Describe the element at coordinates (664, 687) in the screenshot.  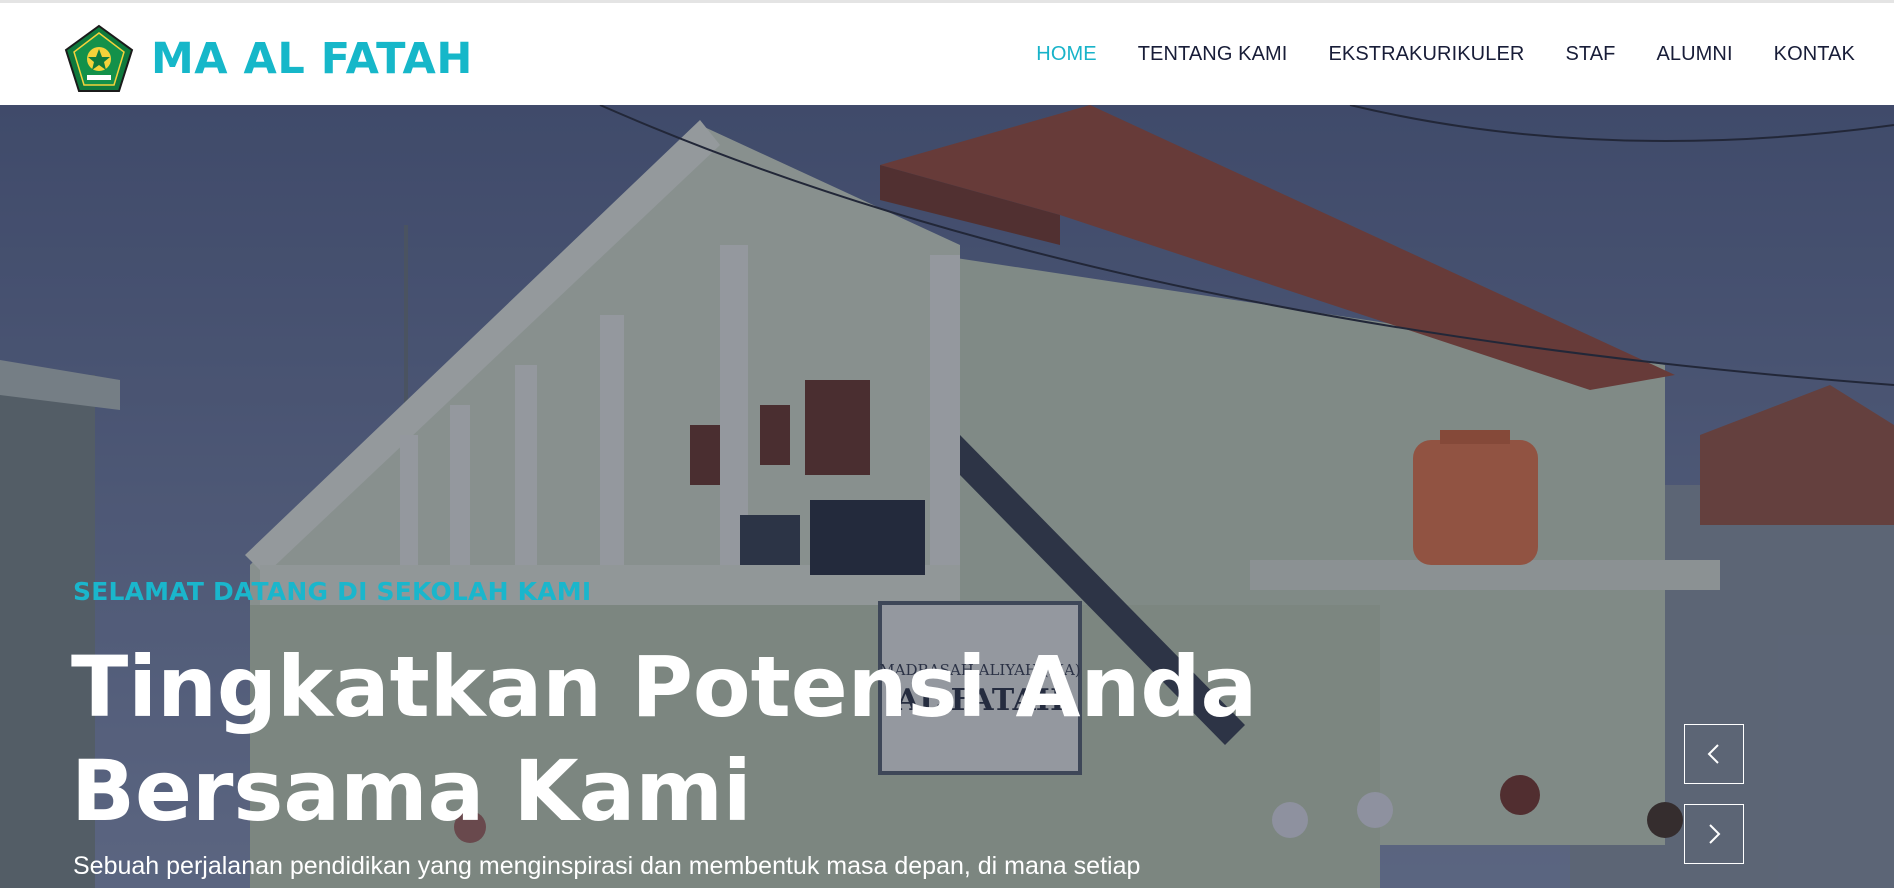
I see `hero-headline-line-1: Tingkatkan Potensi Anda` at that location.